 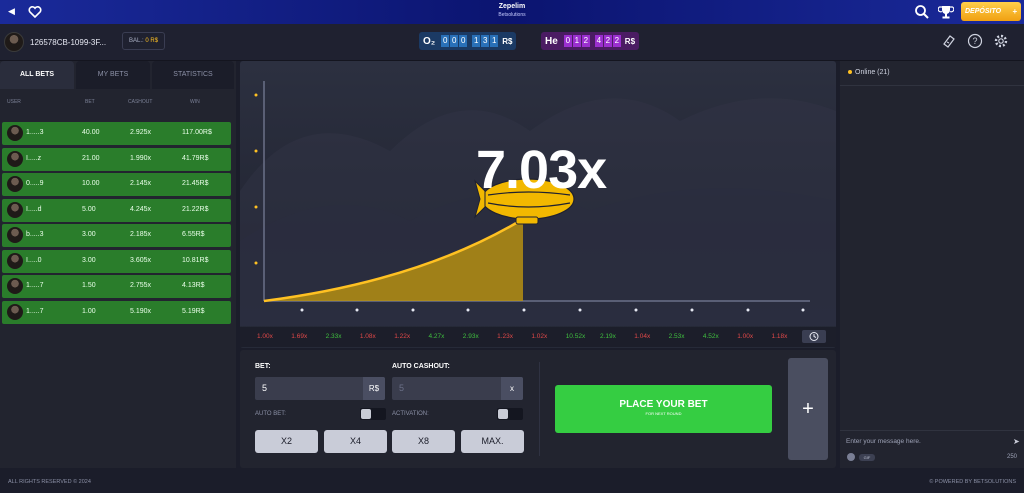 What do you see at coordinates (575, 336) in the screenshot?
I see `history-multiplier: 10.52x` at bounding box center [575, 336].